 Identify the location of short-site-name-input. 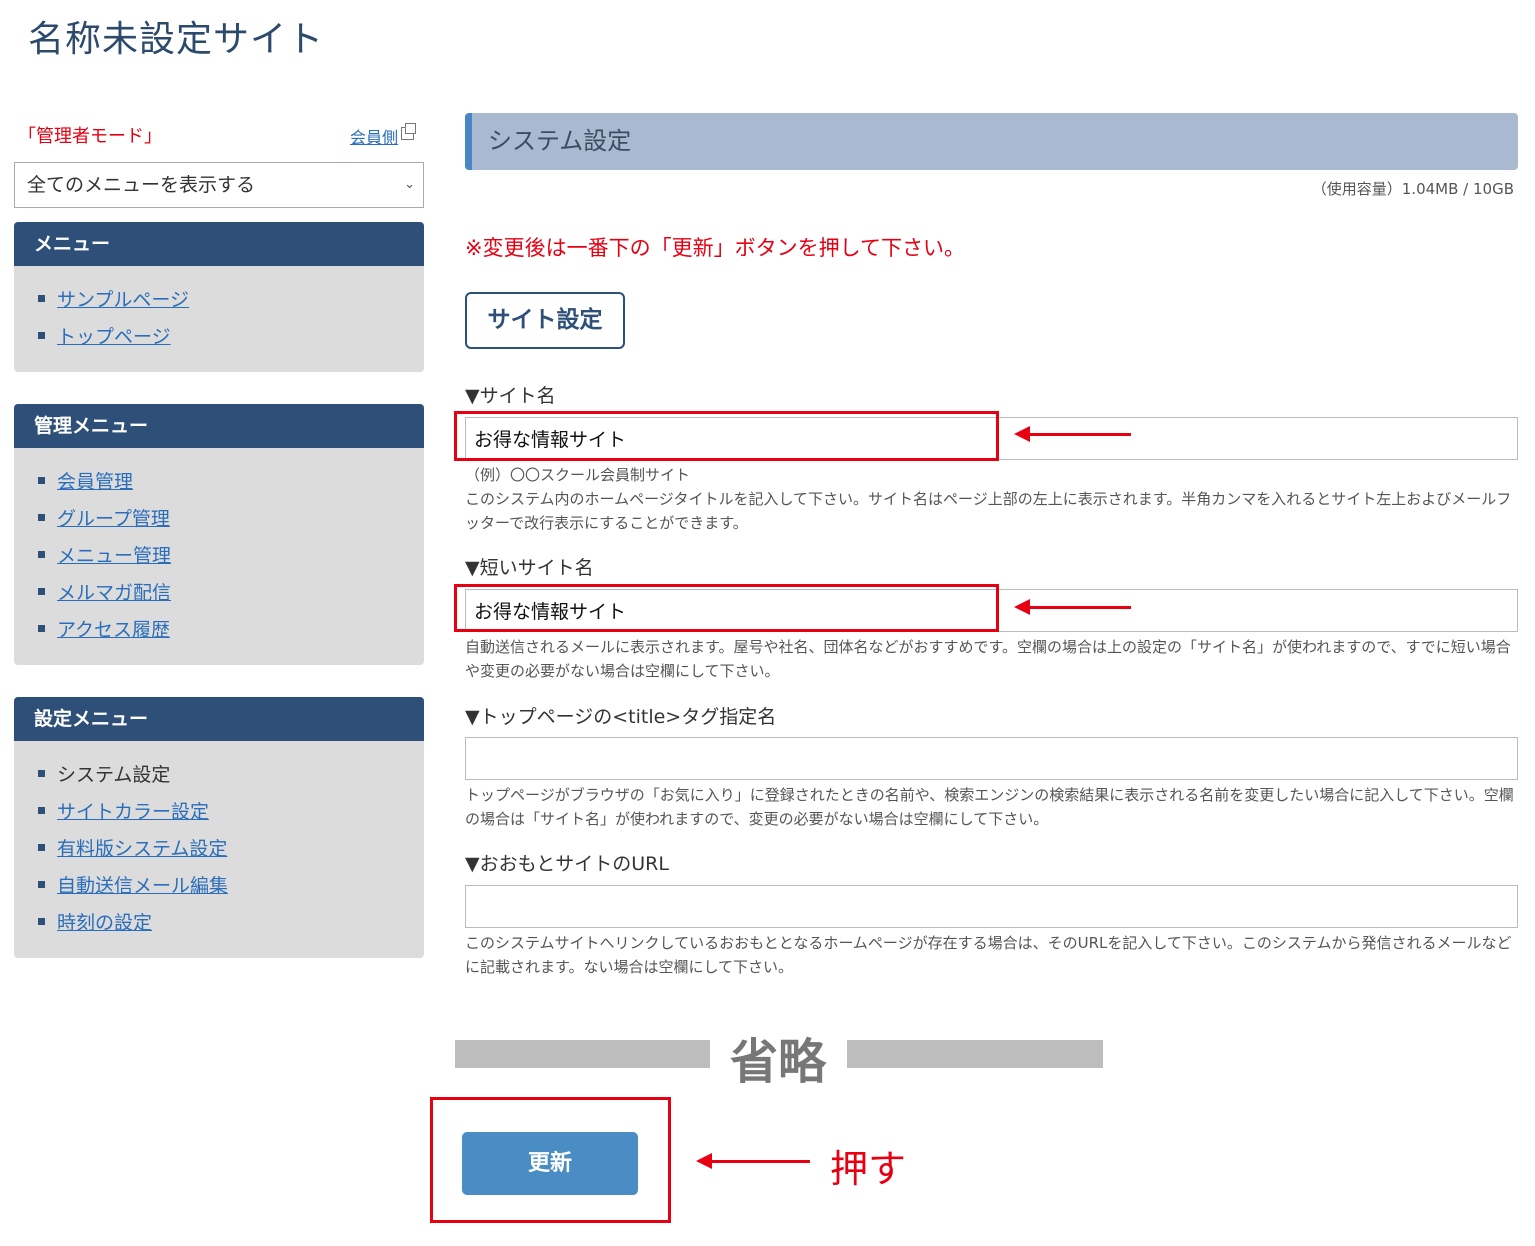
(991, 610).